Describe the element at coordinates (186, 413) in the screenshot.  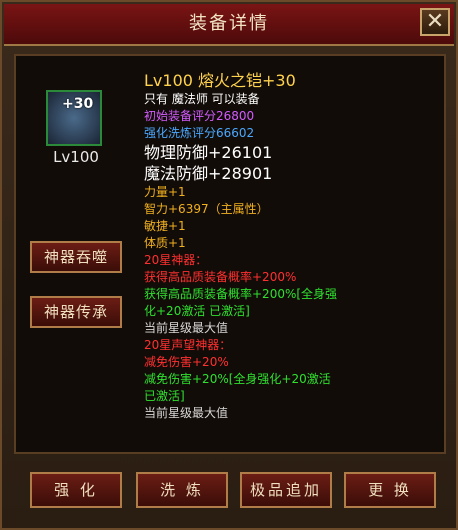
I see `prestige-20-max: 当前星级最大值` at that location.